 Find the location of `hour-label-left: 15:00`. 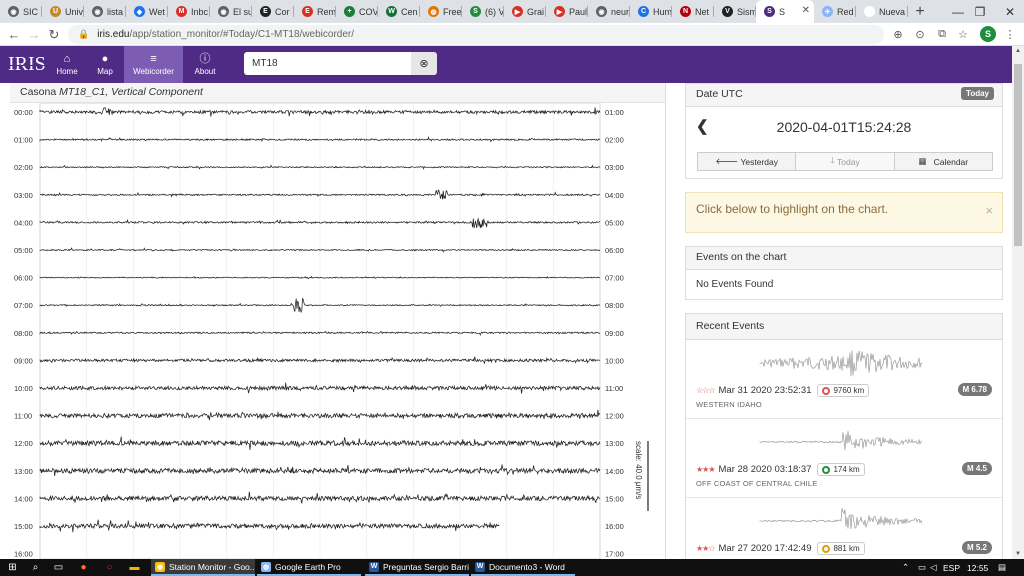

hour-label-left: 15:00 is located at coordinates (23, 526).